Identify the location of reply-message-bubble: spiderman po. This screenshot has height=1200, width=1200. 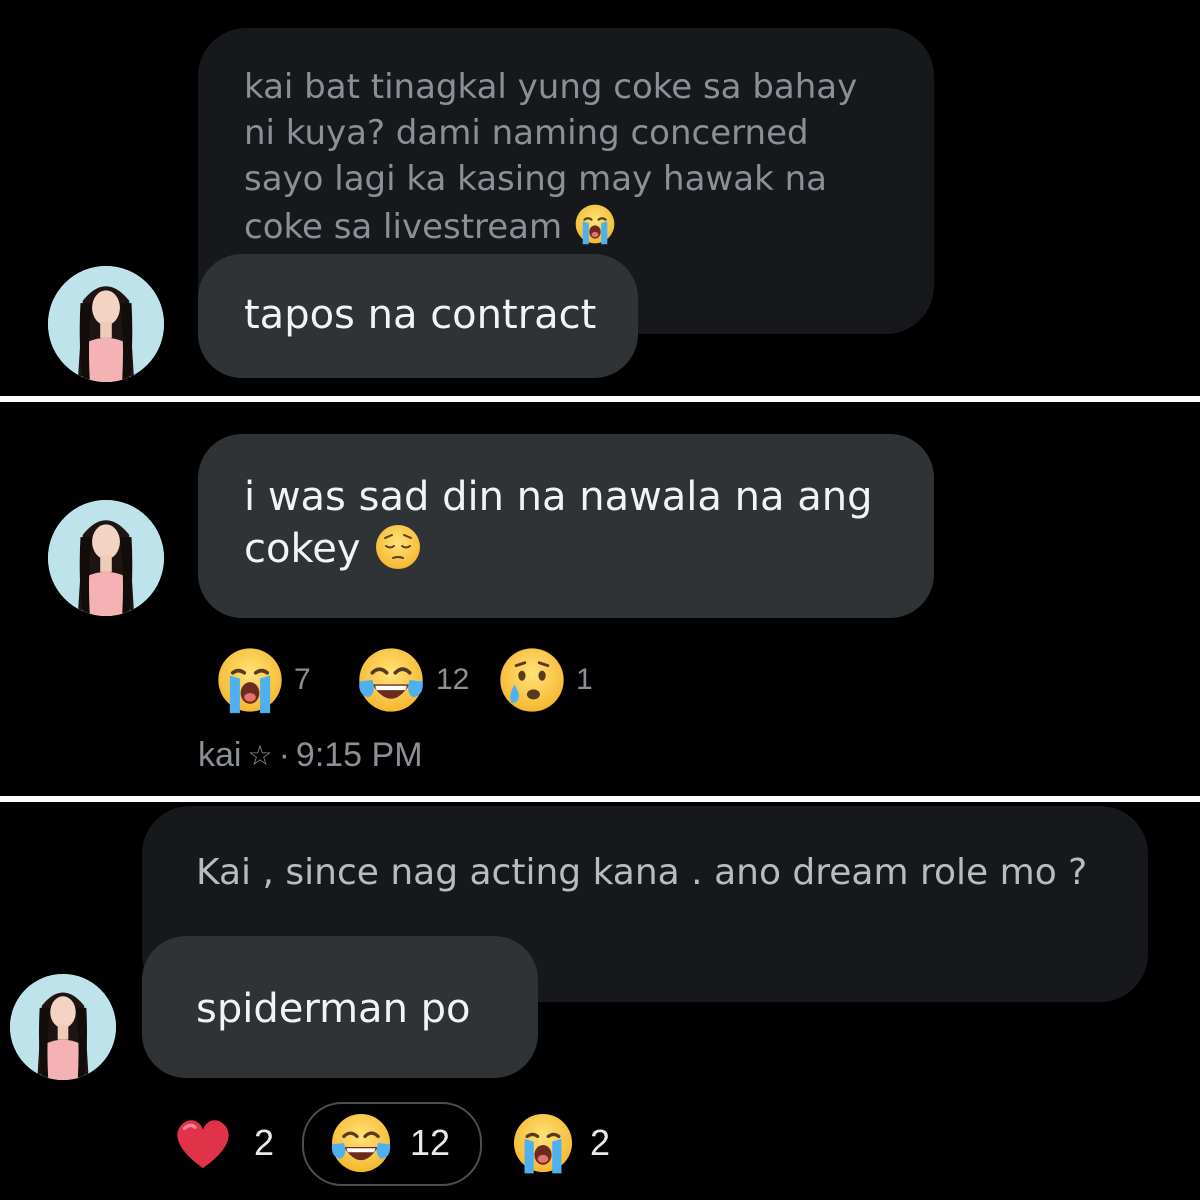
(340, 1007).